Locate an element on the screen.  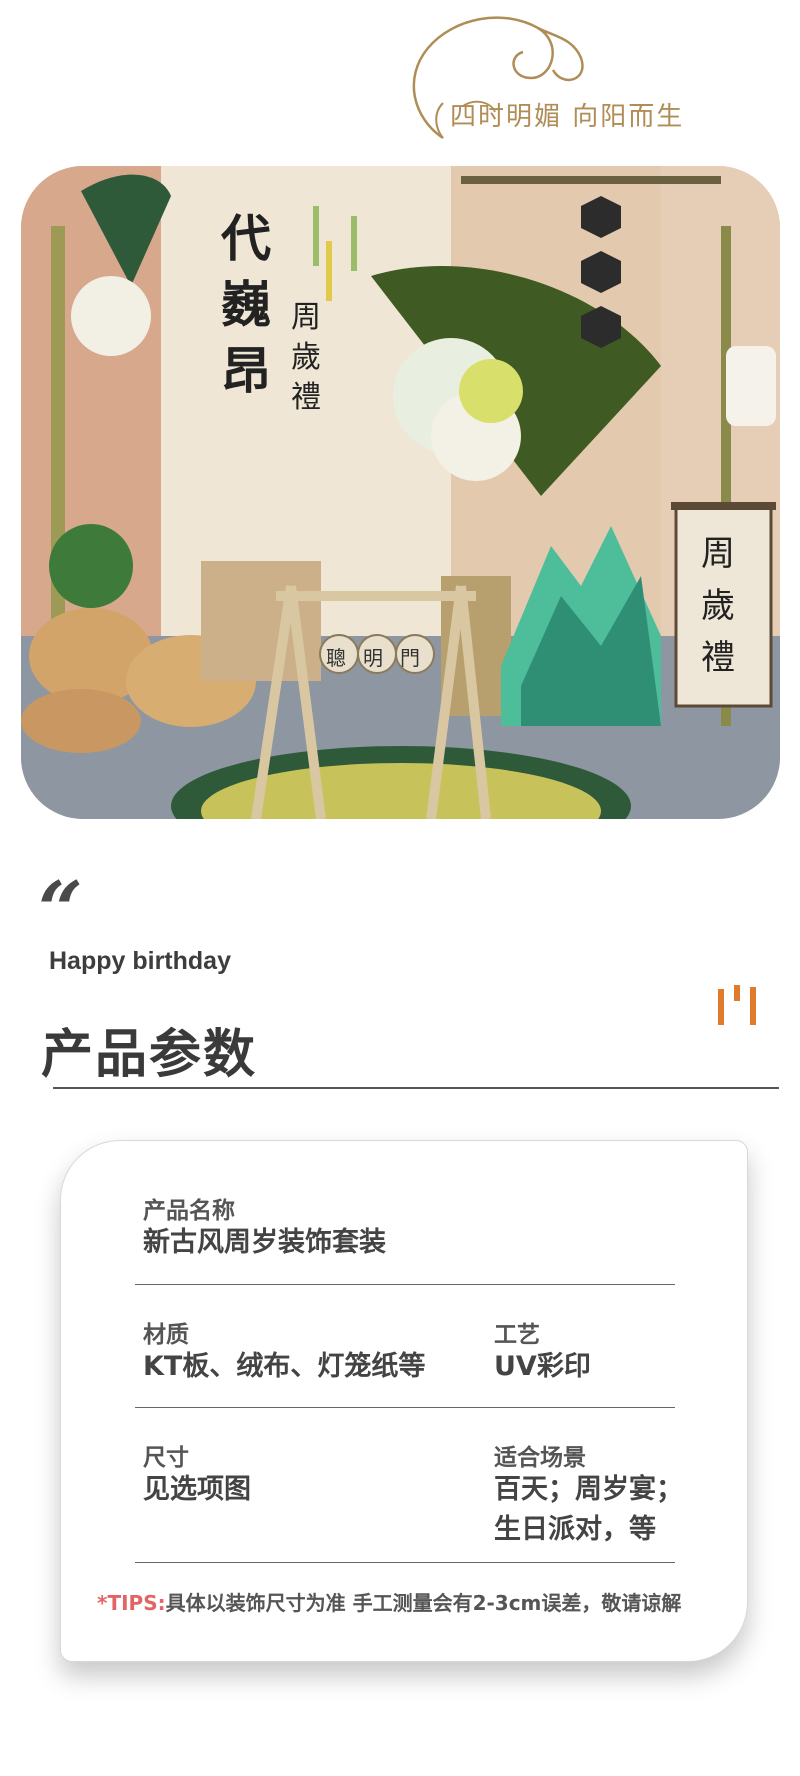
scroll-char: 歲 is located at coordinates (718, 606).